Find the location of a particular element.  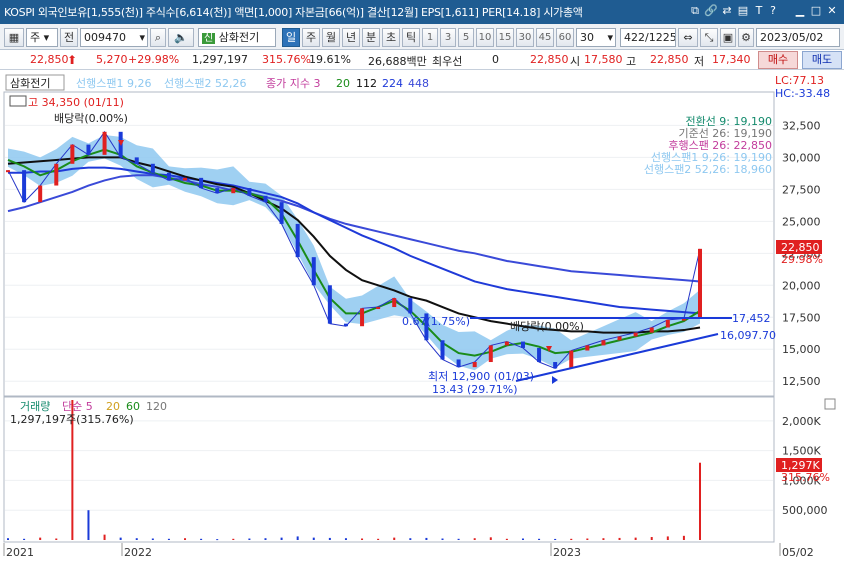

period-week: 주 is located at coordinates (311, 37).